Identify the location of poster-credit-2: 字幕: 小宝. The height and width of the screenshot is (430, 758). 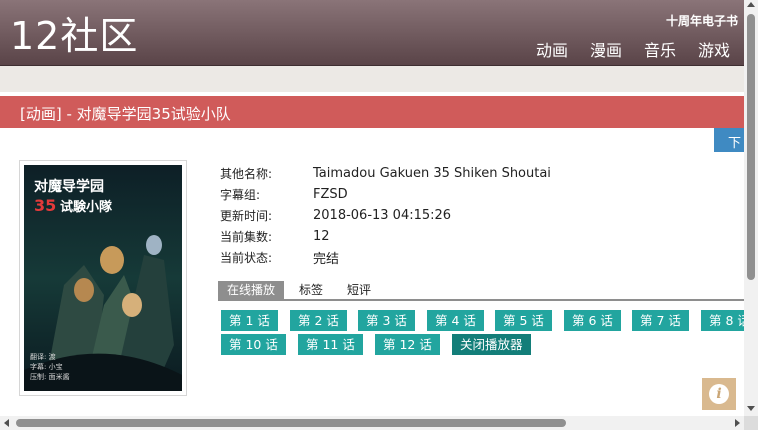
(46, 366).